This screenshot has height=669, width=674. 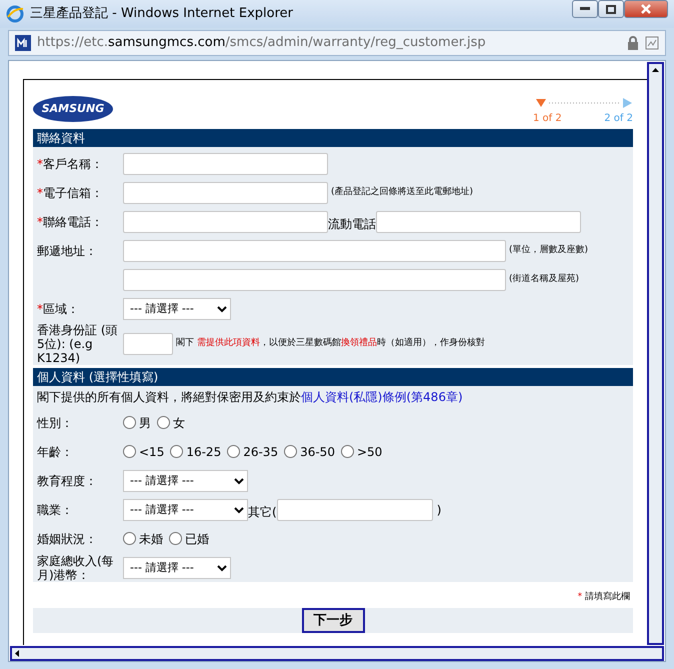 I want to click on field-label: 郵遞地址：, so click(x=67, y=251).